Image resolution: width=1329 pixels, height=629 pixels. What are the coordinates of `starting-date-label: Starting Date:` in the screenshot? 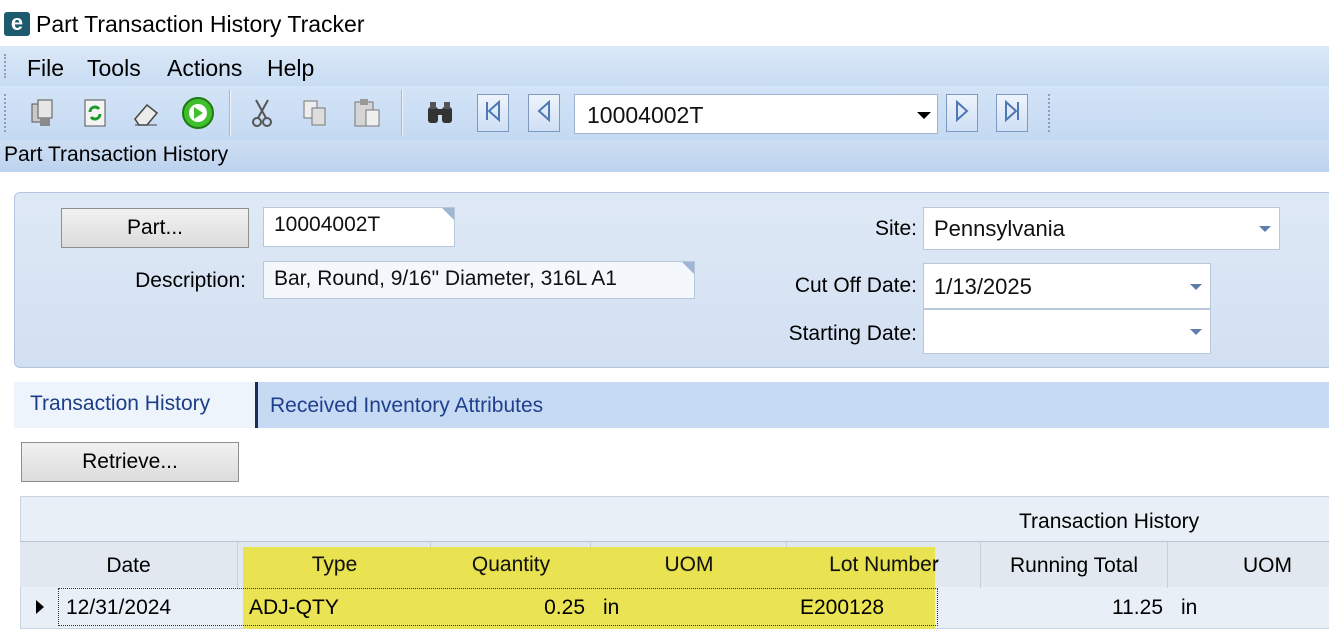 It's located at (852, 333).